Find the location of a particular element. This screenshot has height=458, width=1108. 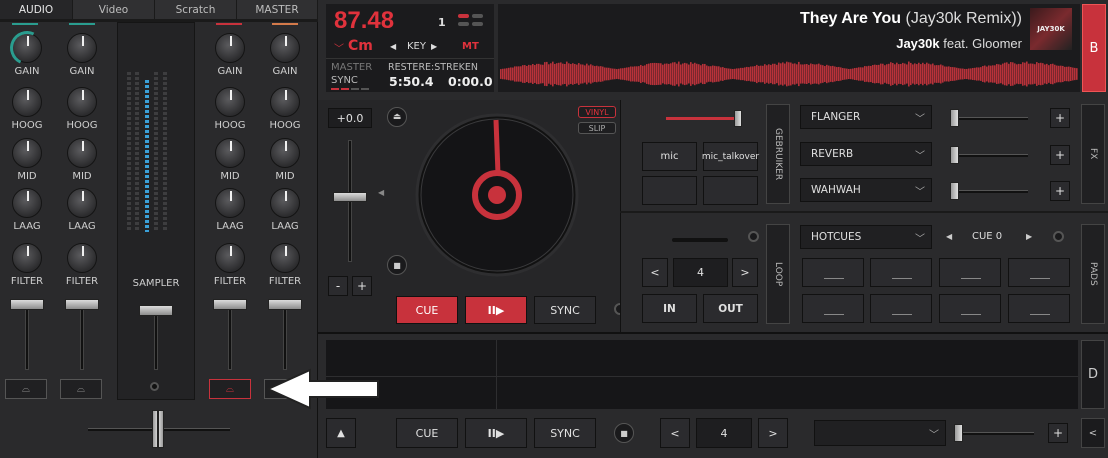

key-chevron-icon: ﹀ is located at coordinates (339, 47).